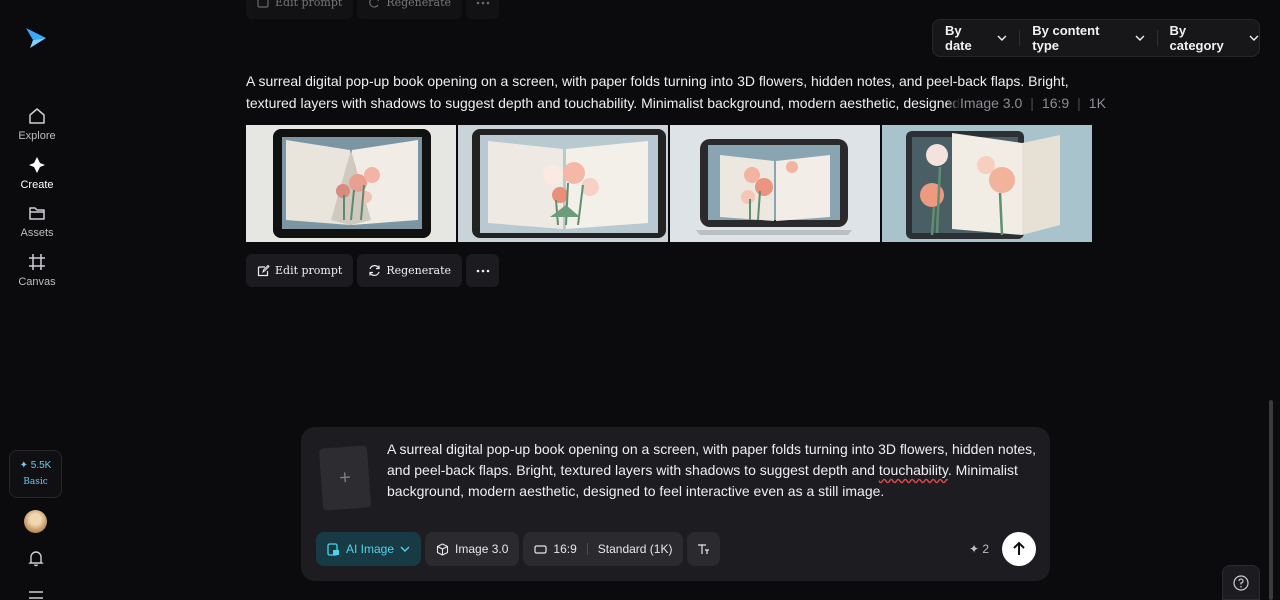  I want to click on folder-icon, so click(37, 213).